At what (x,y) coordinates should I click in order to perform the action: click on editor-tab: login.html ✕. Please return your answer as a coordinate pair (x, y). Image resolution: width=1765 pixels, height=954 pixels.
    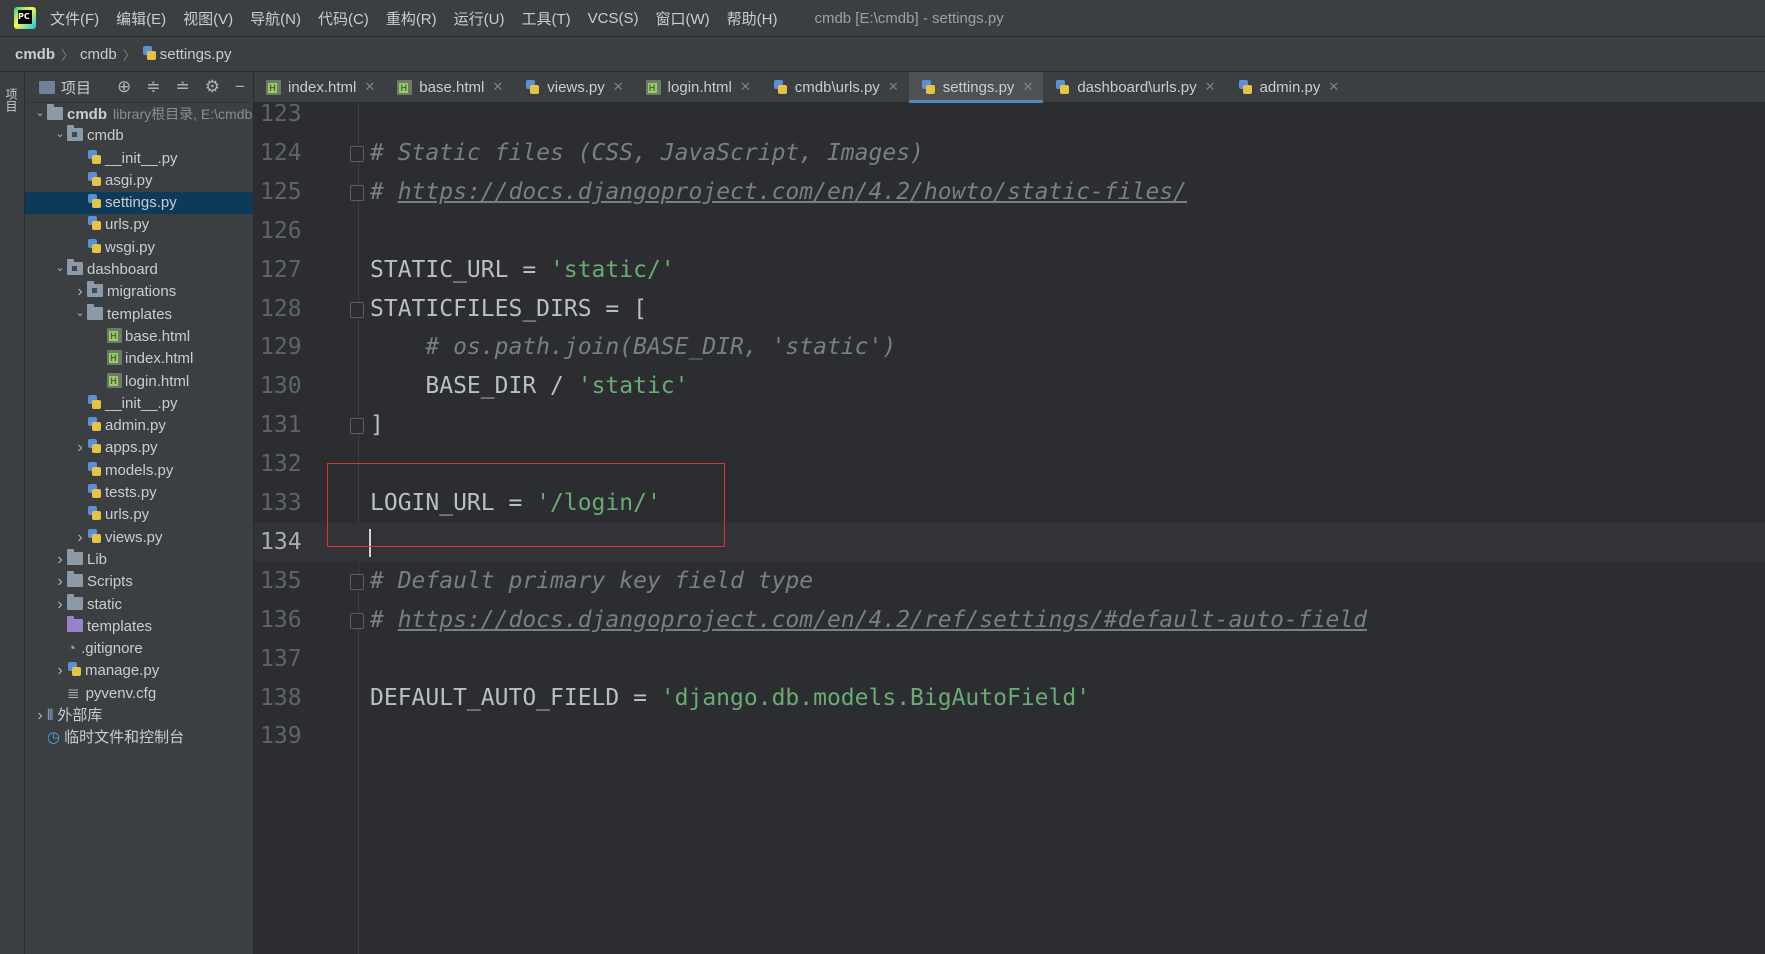
    Looking at the image, I should click on (697, 87).